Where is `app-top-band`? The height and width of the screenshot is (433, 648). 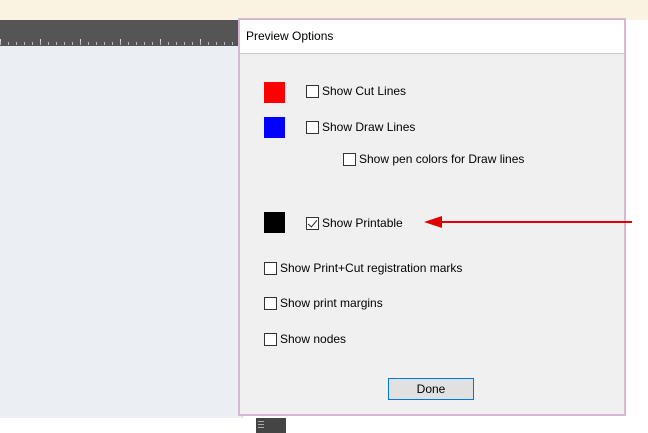
app-top-band is located at coordinates (324, 10).